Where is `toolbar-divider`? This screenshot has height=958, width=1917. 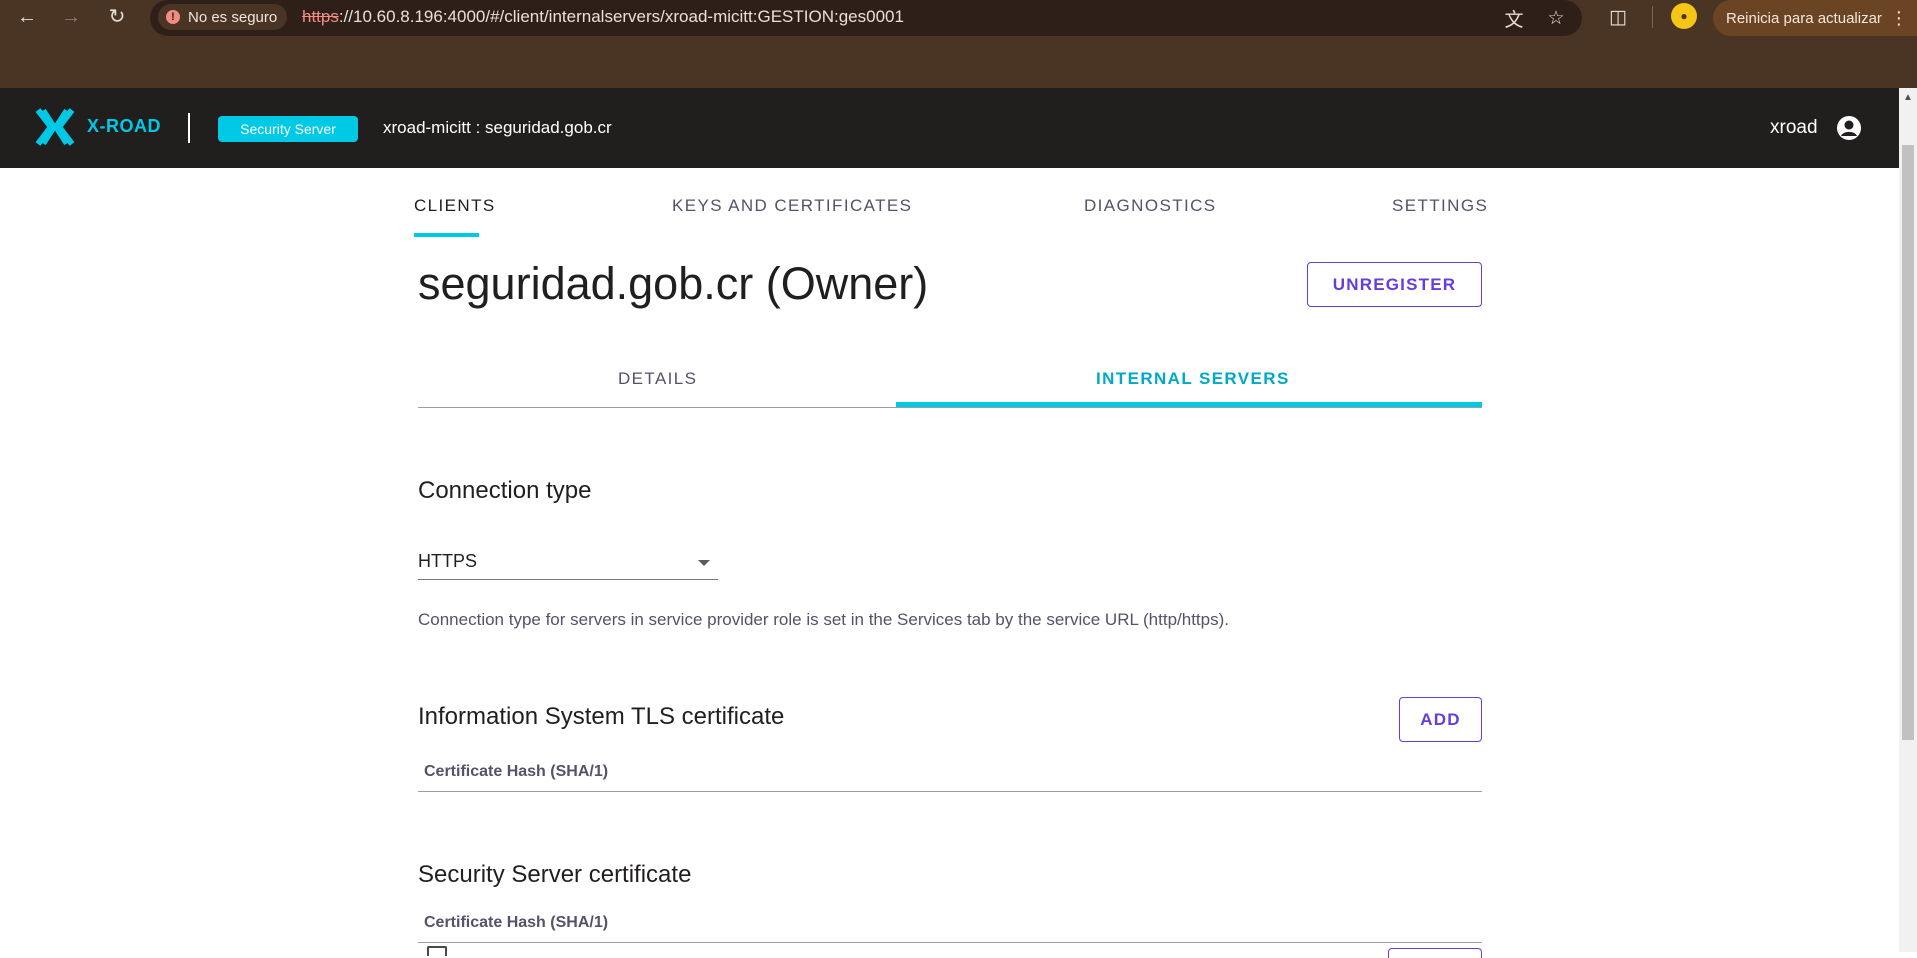 toolbar-divider is located at coordinates (1652, 17).